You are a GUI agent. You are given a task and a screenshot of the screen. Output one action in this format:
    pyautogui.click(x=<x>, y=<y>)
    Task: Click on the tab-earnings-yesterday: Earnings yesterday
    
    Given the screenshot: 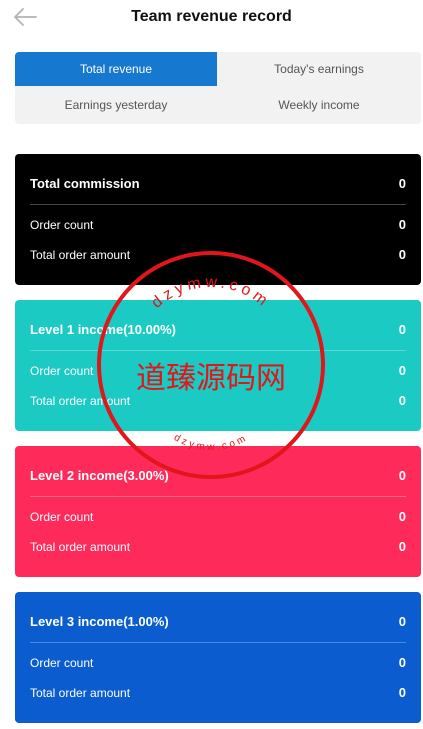 What is the action you would take?
    pyautogui.click(x=116, y=105)
    